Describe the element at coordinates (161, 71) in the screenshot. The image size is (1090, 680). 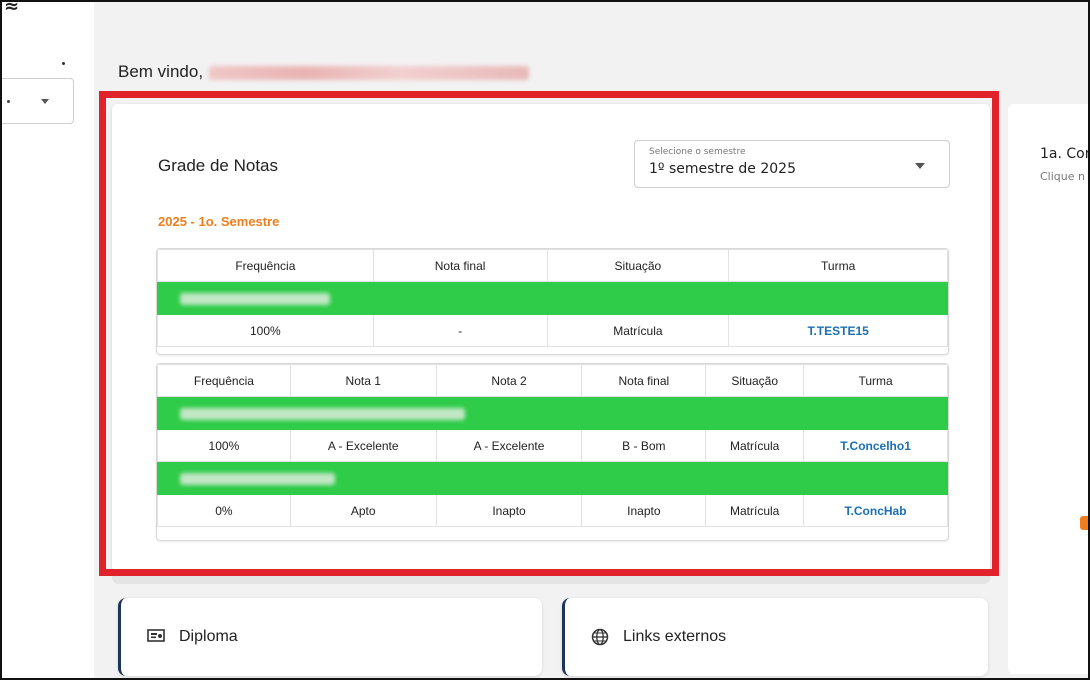
I see `welcome-prefix: Bem vindo,` at that location.